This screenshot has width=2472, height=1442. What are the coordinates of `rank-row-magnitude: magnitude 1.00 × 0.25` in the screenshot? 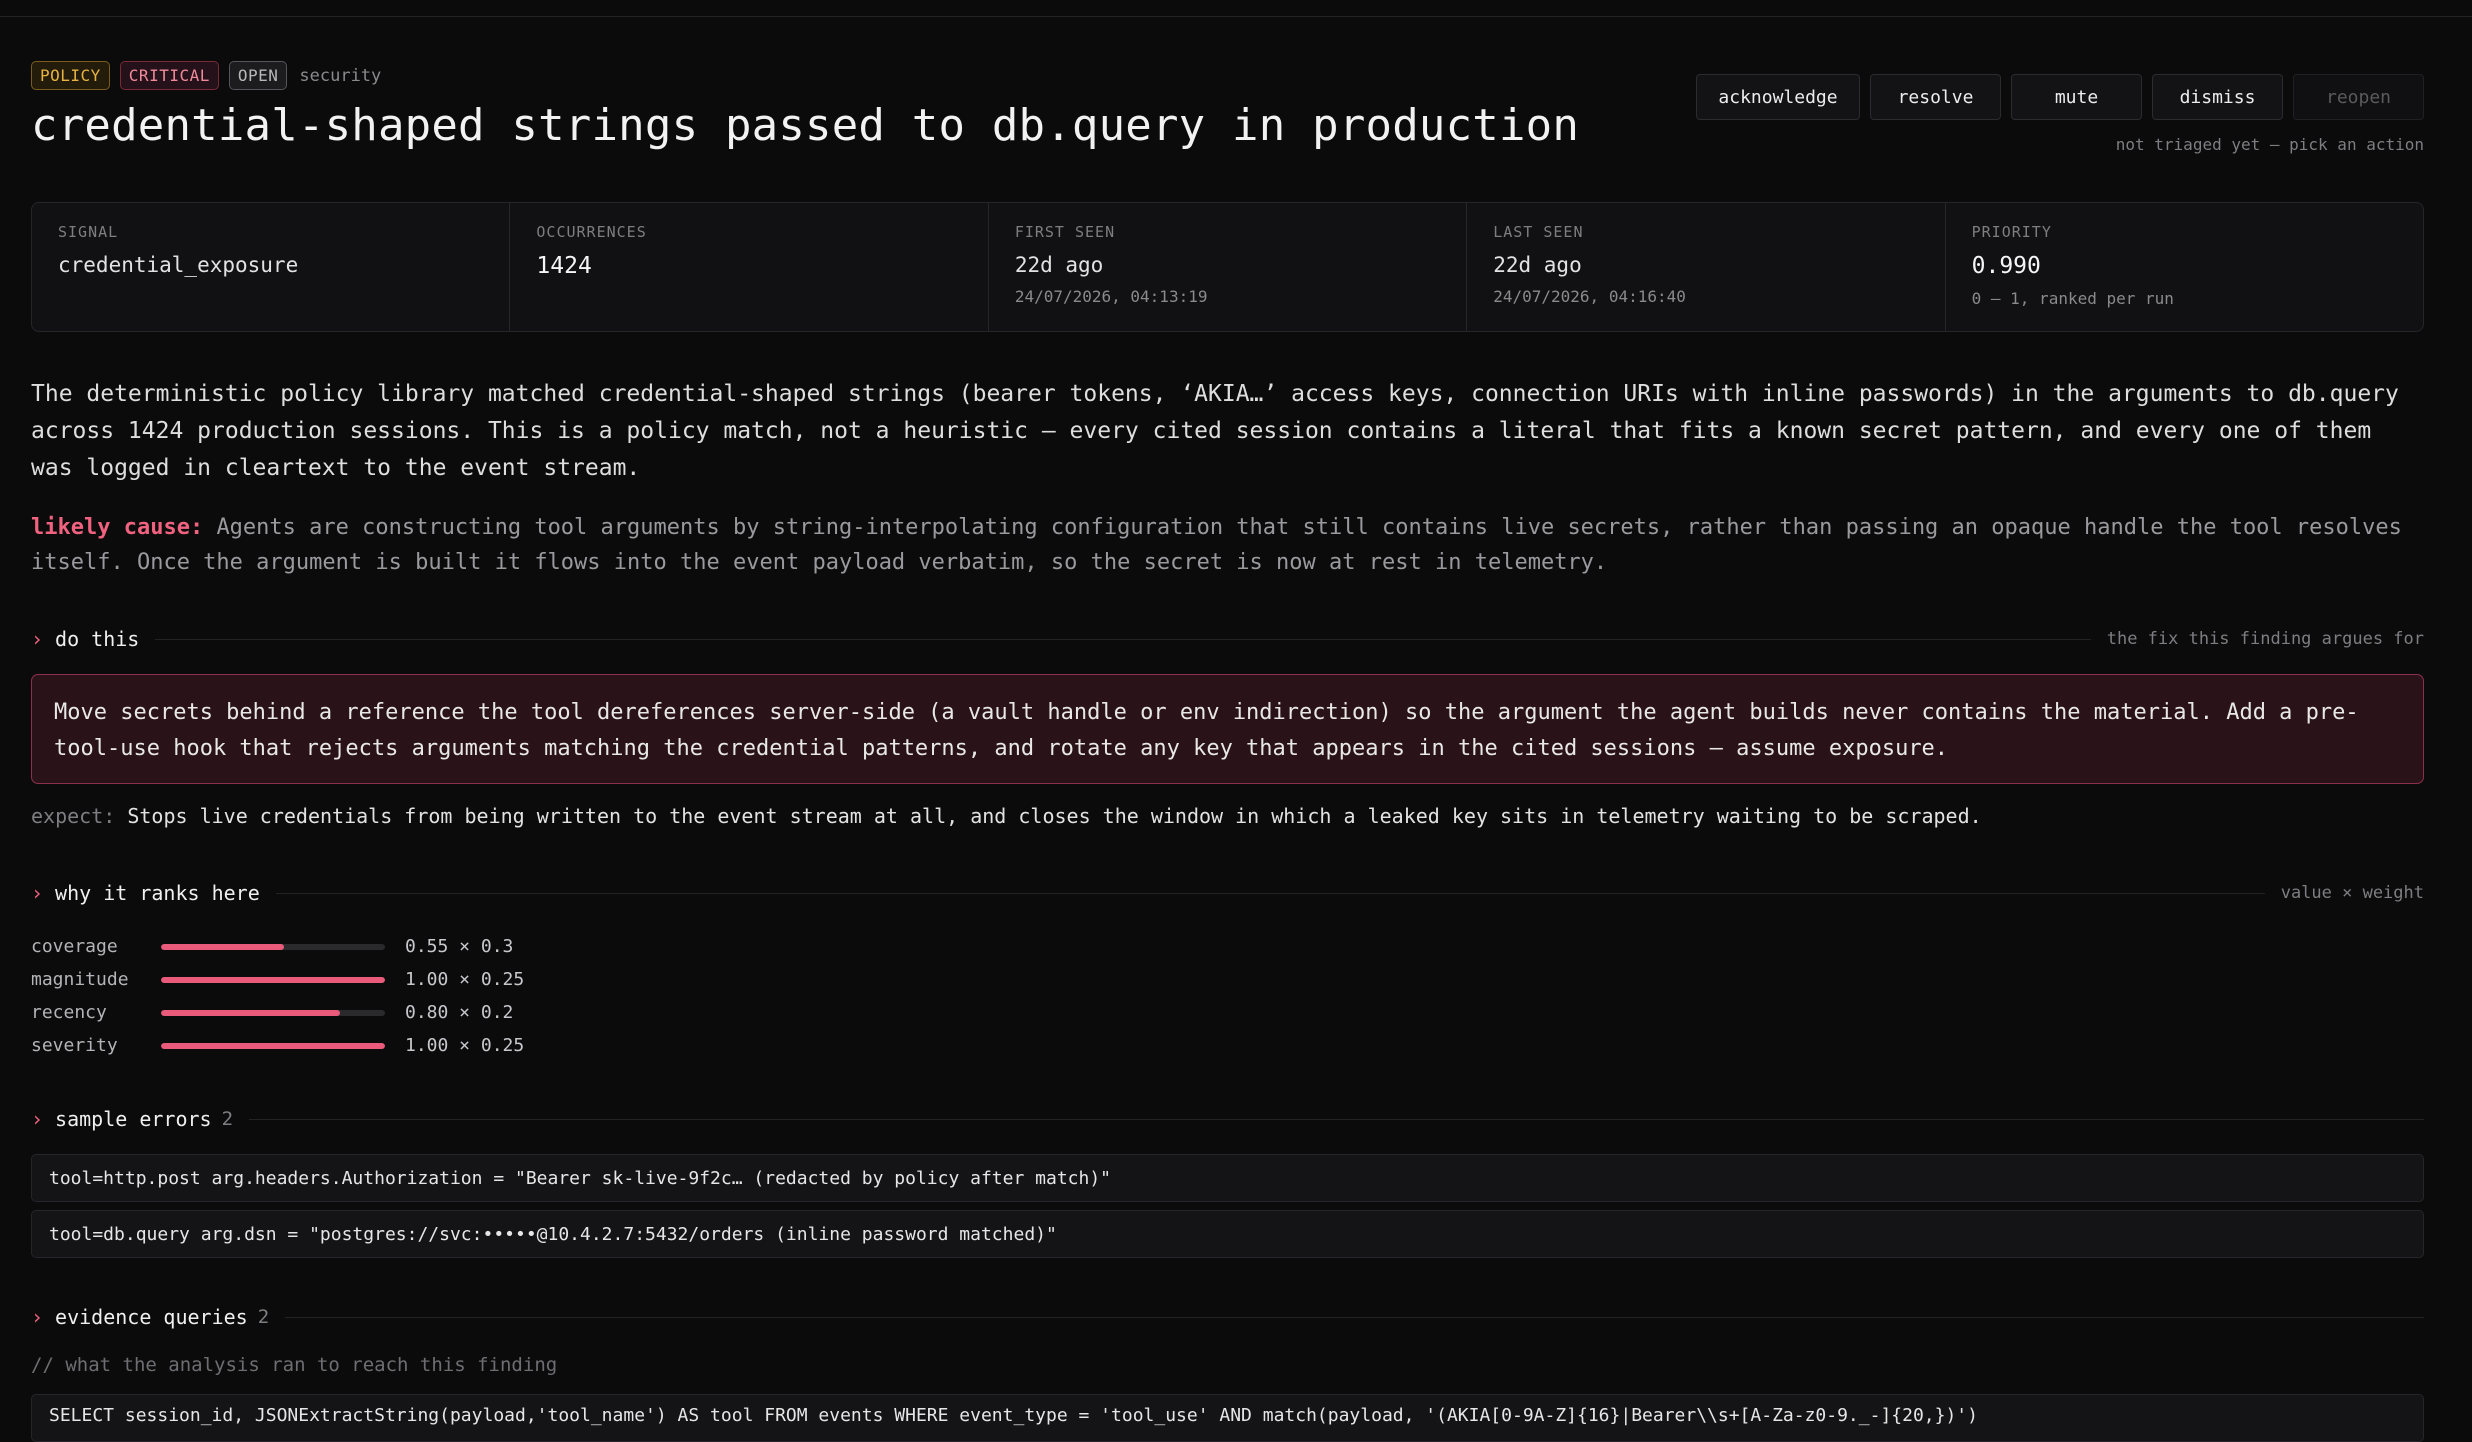 It's located at (277, 979).